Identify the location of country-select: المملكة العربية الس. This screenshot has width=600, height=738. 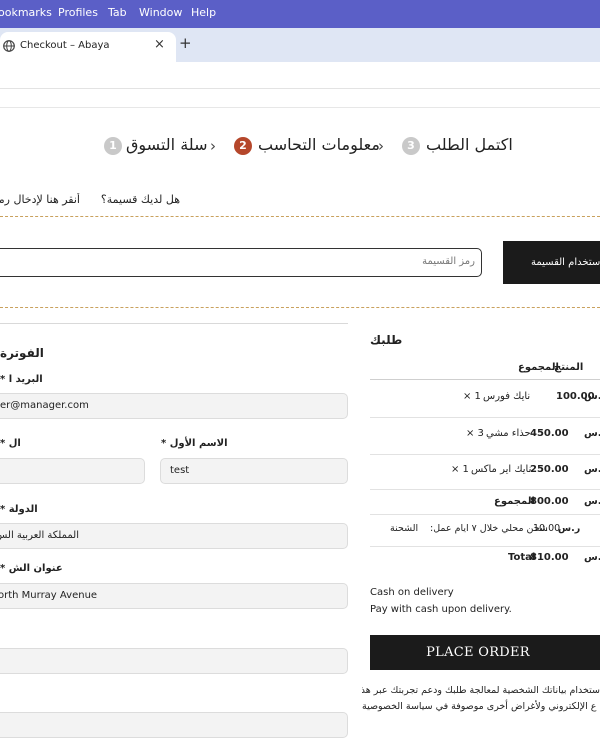
(174, 536).